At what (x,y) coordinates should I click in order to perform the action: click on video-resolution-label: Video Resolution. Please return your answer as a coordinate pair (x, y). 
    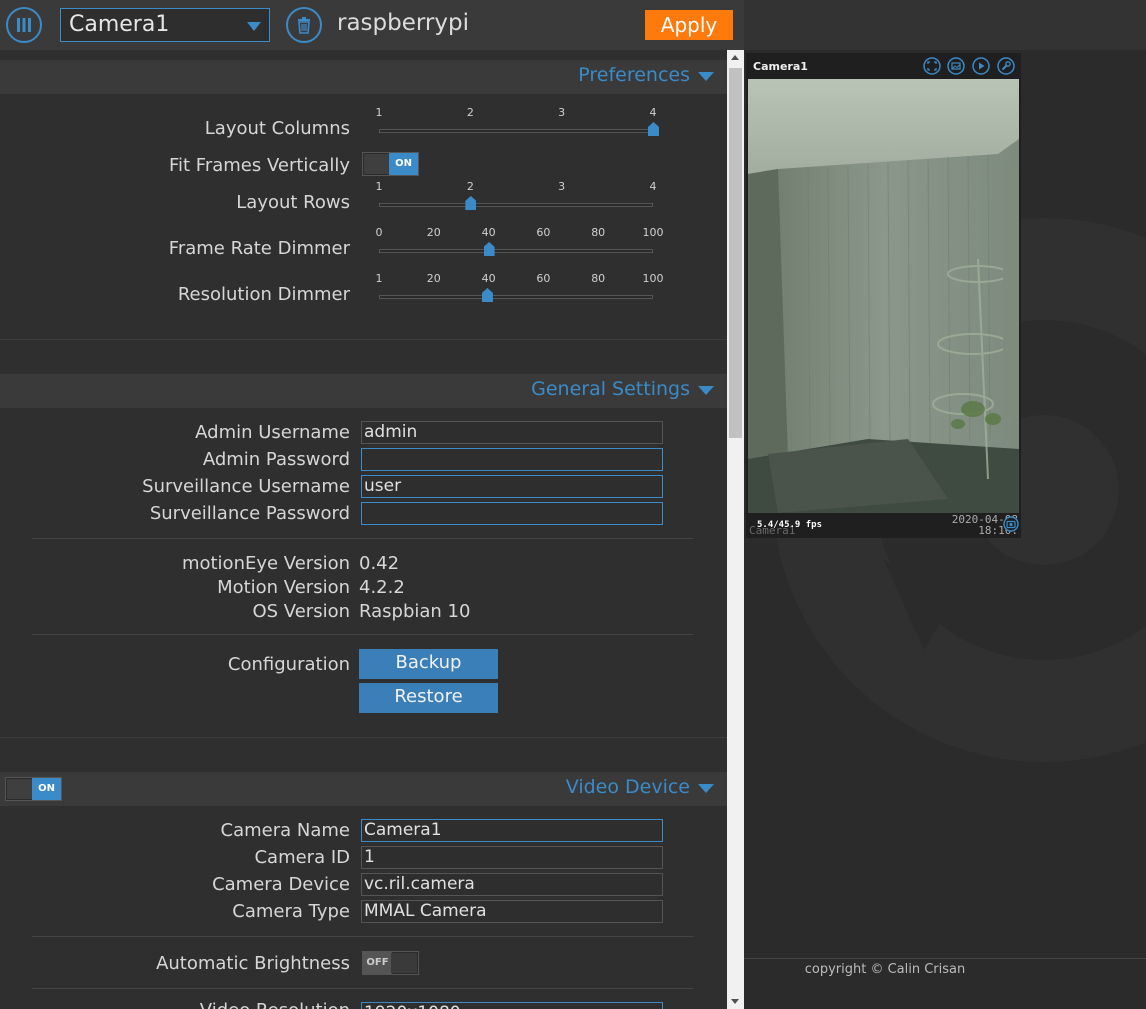
    Looking at the image, I should click on (275, 1004).